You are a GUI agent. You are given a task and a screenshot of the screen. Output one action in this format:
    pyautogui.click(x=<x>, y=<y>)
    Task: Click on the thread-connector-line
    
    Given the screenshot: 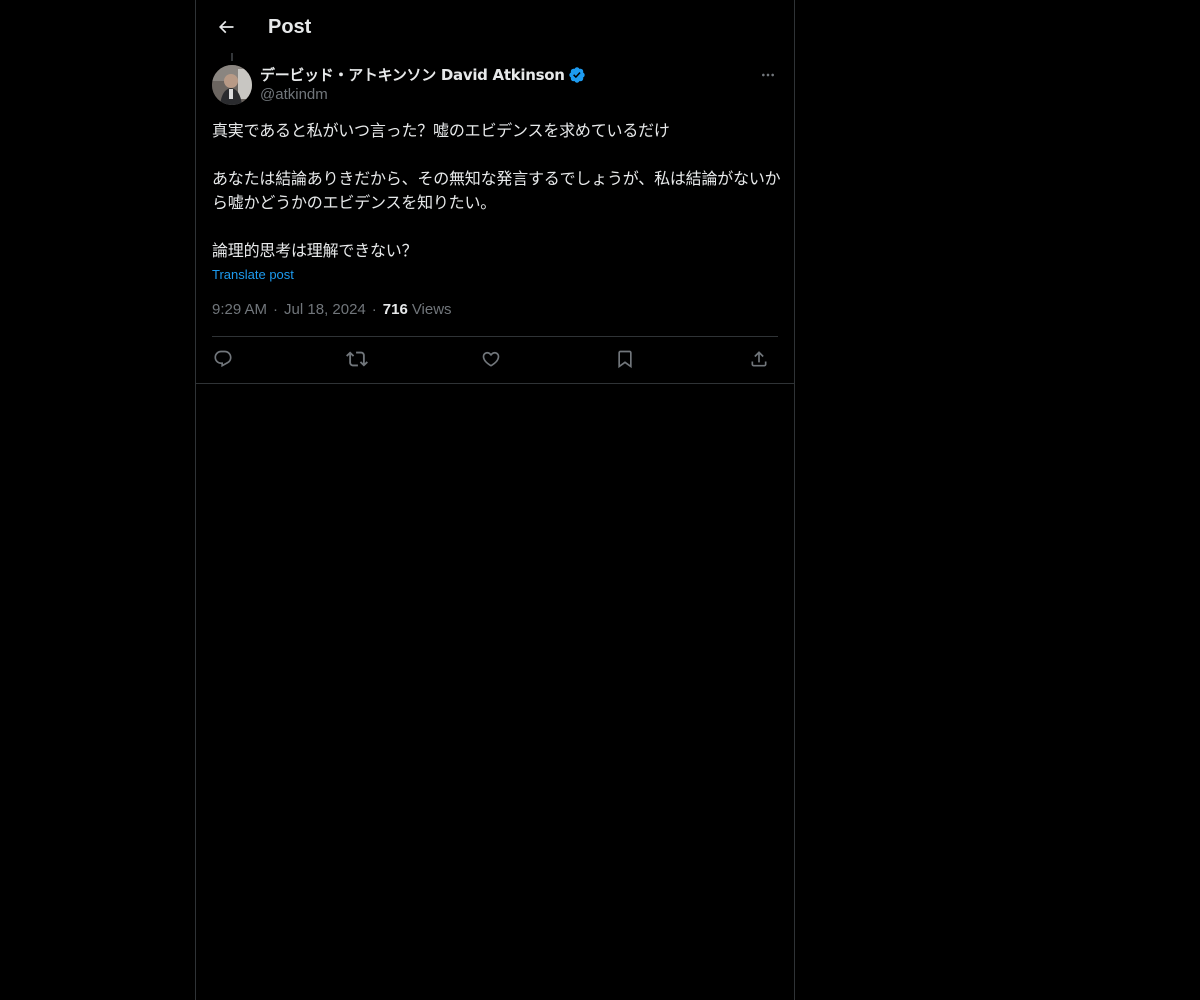 What is the action you would take?
    pyautogui.click(x=232, y=57)
    